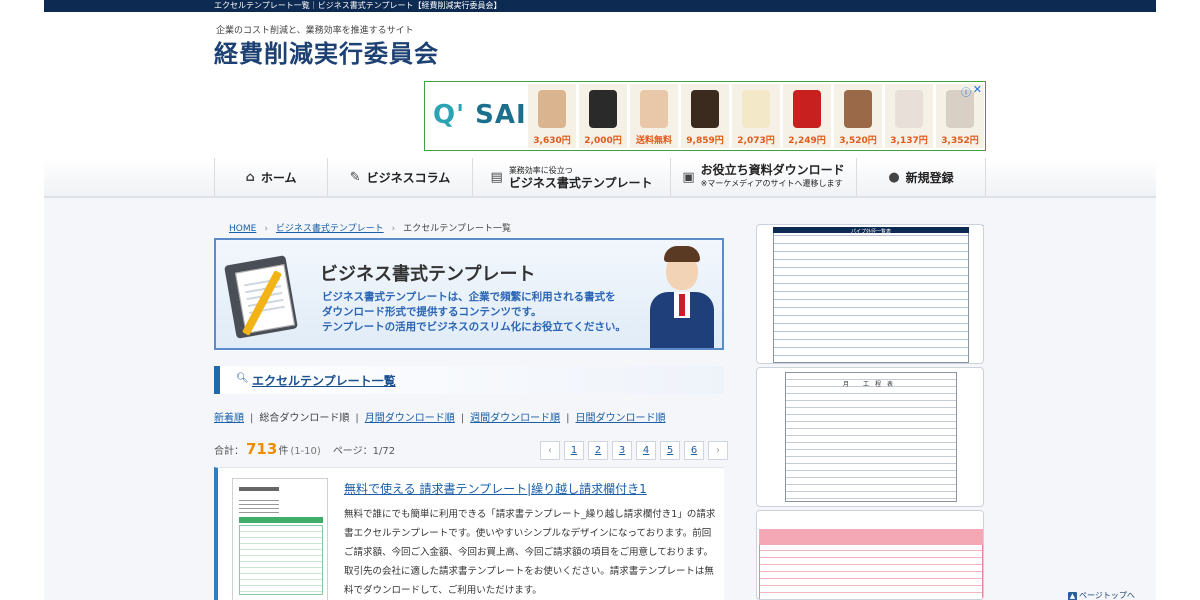  I want to click on summary-range: (1-10), so click(305, 451).